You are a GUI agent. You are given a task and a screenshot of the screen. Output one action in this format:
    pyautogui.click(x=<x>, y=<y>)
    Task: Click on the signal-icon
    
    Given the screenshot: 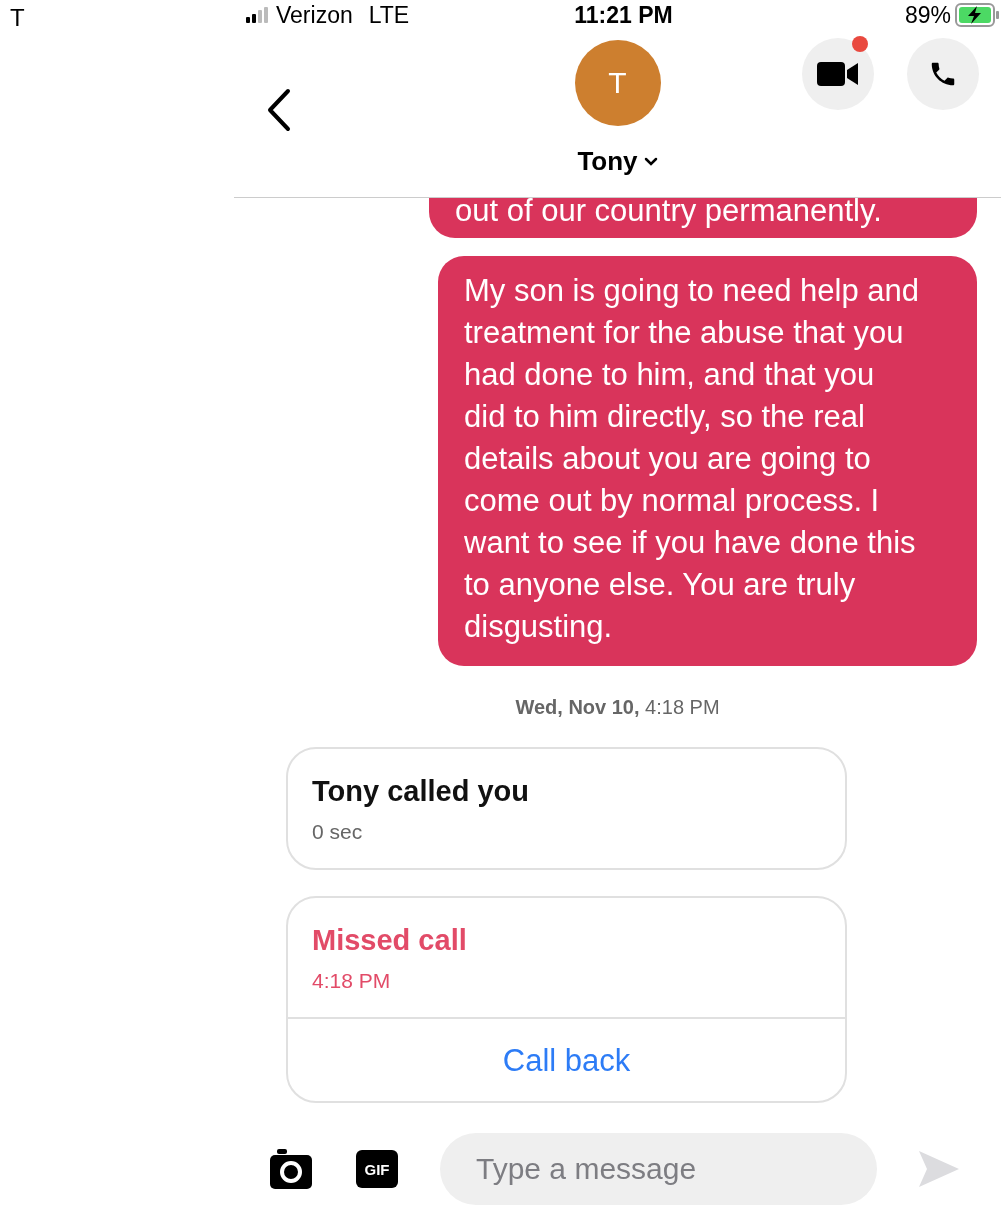 What is the action you would take?
    pyautogui.click(x=258, y=15)
    